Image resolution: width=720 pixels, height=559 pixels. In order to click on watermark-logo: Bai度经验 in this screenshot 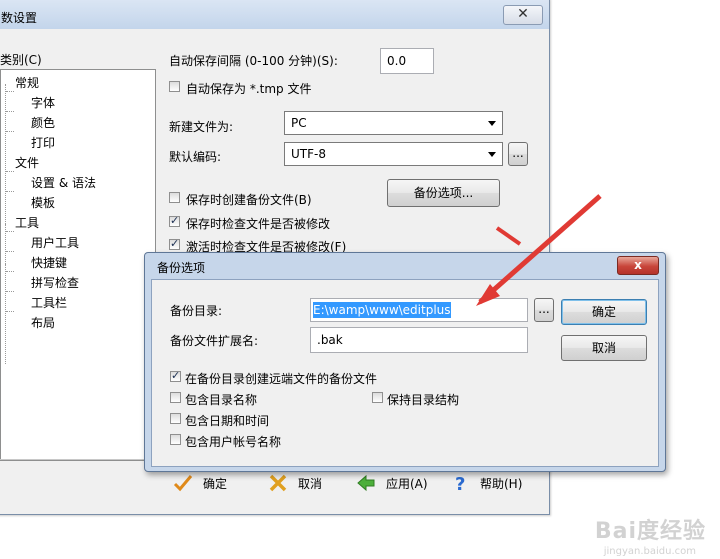, I will do `click(650, 531)`.